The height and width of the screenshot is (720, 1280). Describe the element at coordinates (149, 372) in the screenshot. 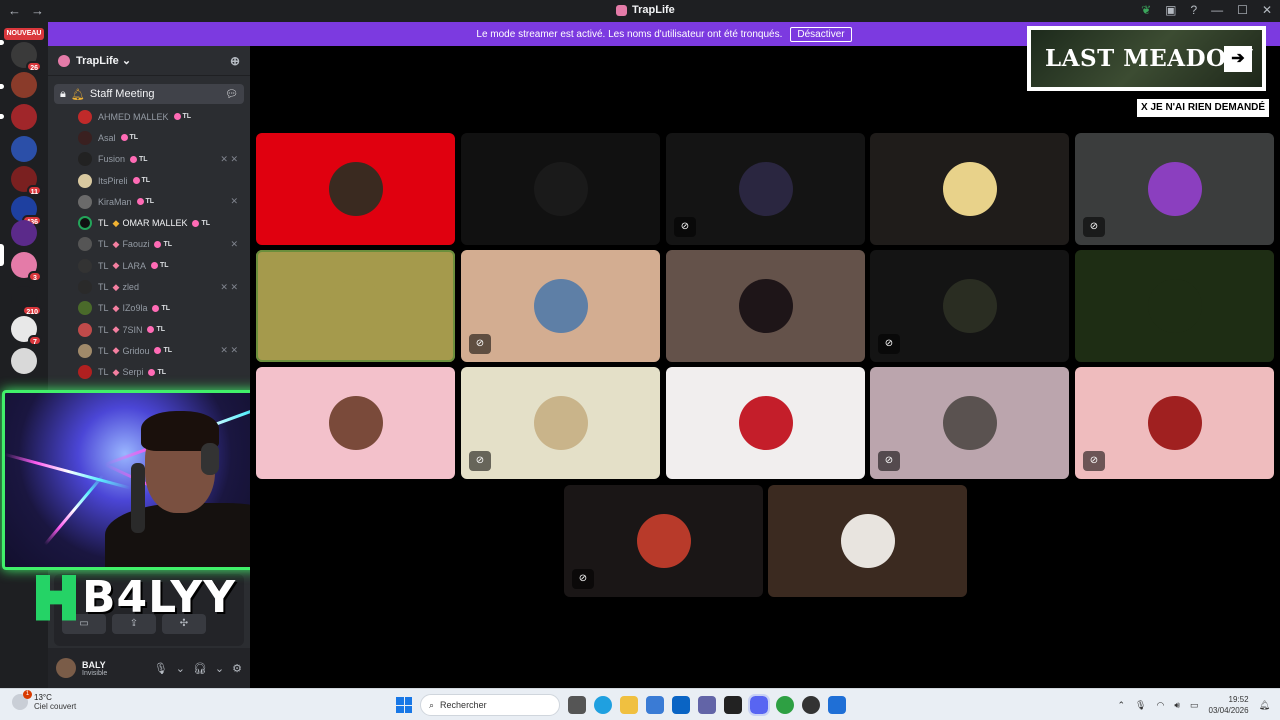

I see `member-item: TL ◆ Serpi TL` at that location.